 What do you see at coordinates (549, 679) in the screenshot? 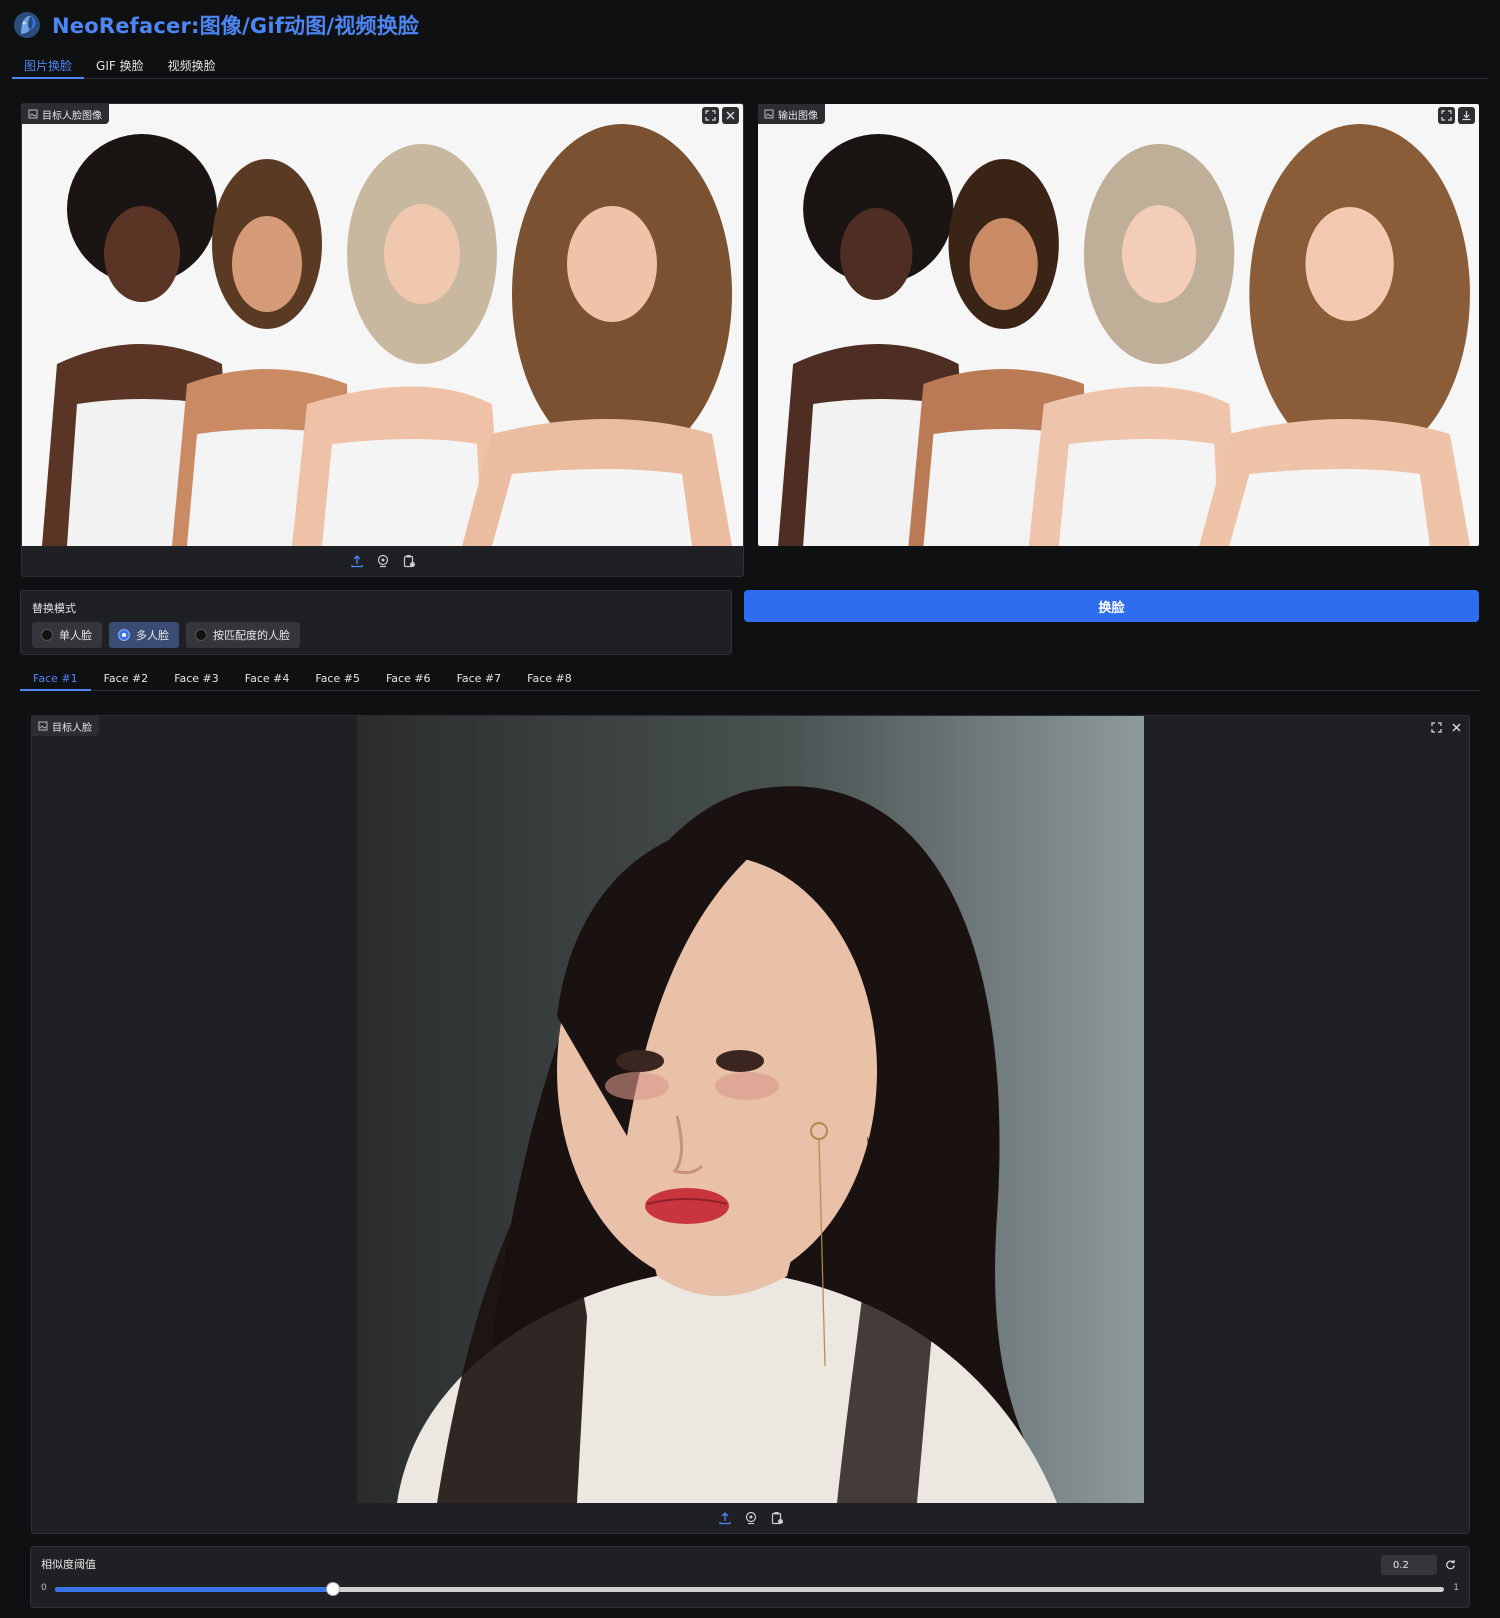
I see `tab-face-8: Face #8` at bounding box center [549, 679].